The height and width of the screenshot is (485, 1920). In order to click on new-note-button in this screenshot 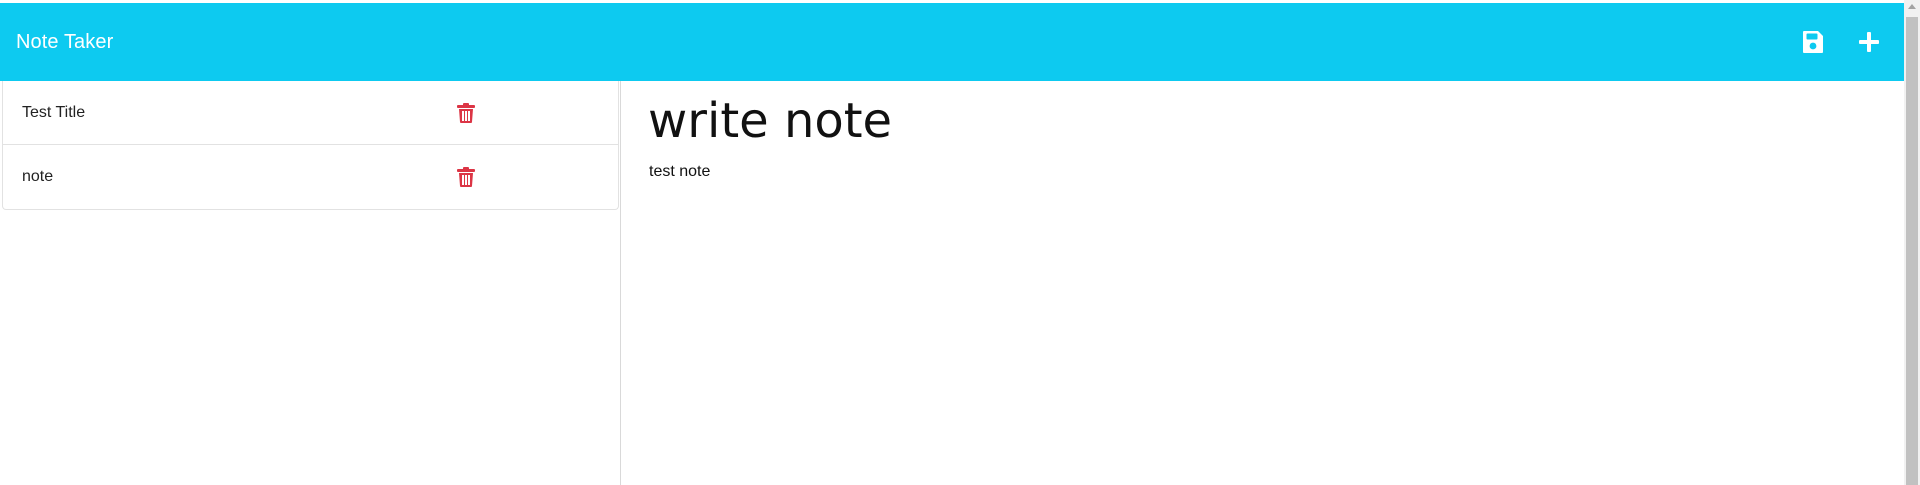, I will do `click(1869, 42)`.